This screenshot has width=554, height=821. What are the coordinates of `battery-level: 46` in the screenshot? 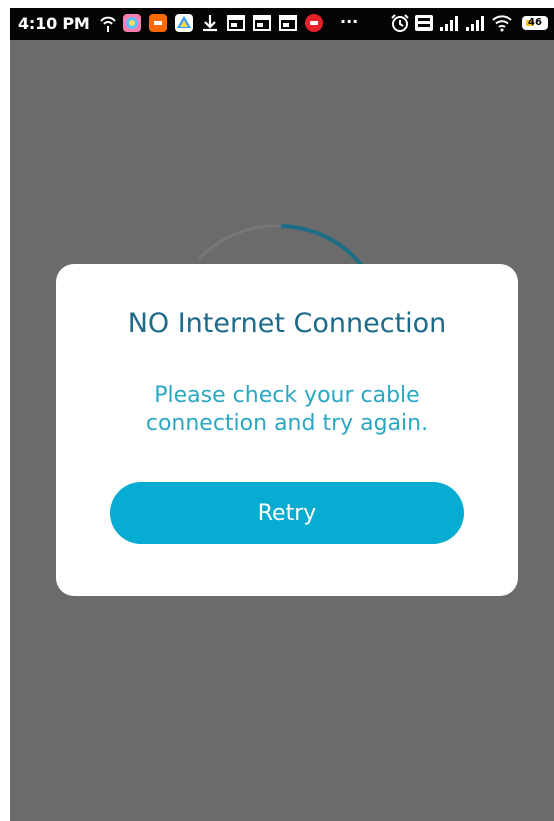 It's located at (535, 22).